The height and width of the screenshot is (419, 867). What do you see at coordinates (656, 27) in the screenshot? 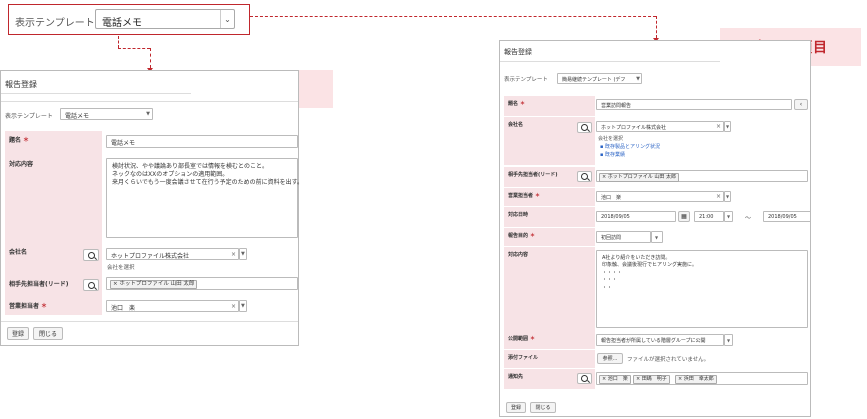
I see `connector-right-v` at bounding box center [656, 27].